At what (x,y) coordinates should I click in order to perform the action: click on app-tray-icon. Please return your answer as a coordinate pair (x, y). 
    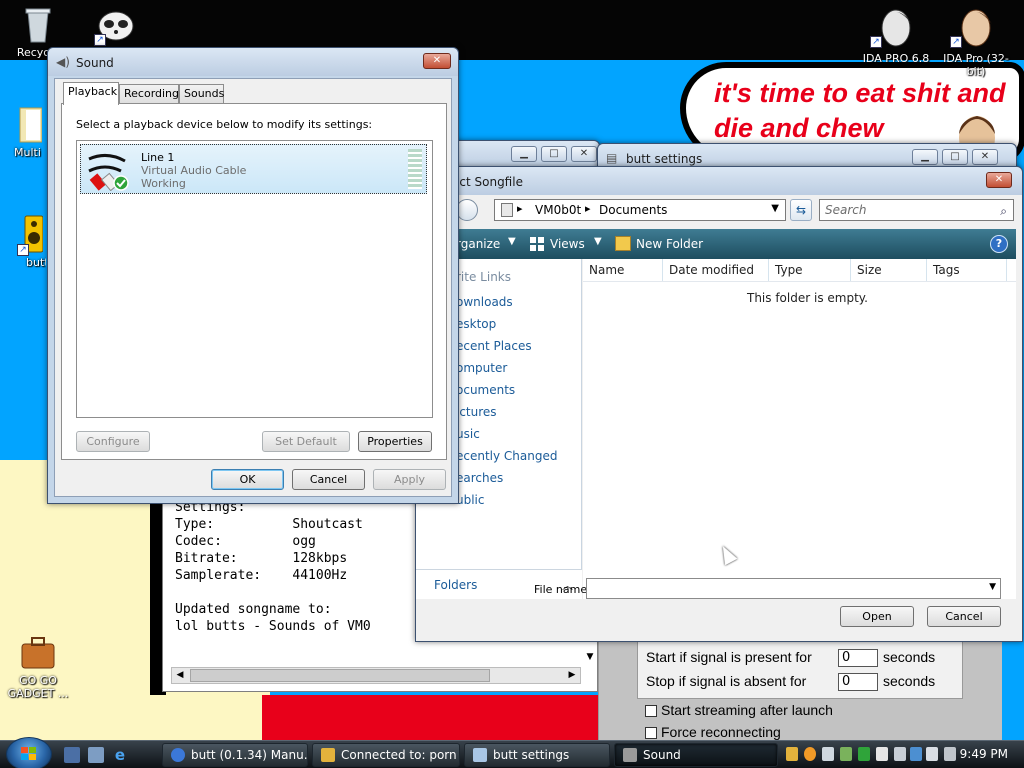
    Looking at the image, I should click on (846, 754).